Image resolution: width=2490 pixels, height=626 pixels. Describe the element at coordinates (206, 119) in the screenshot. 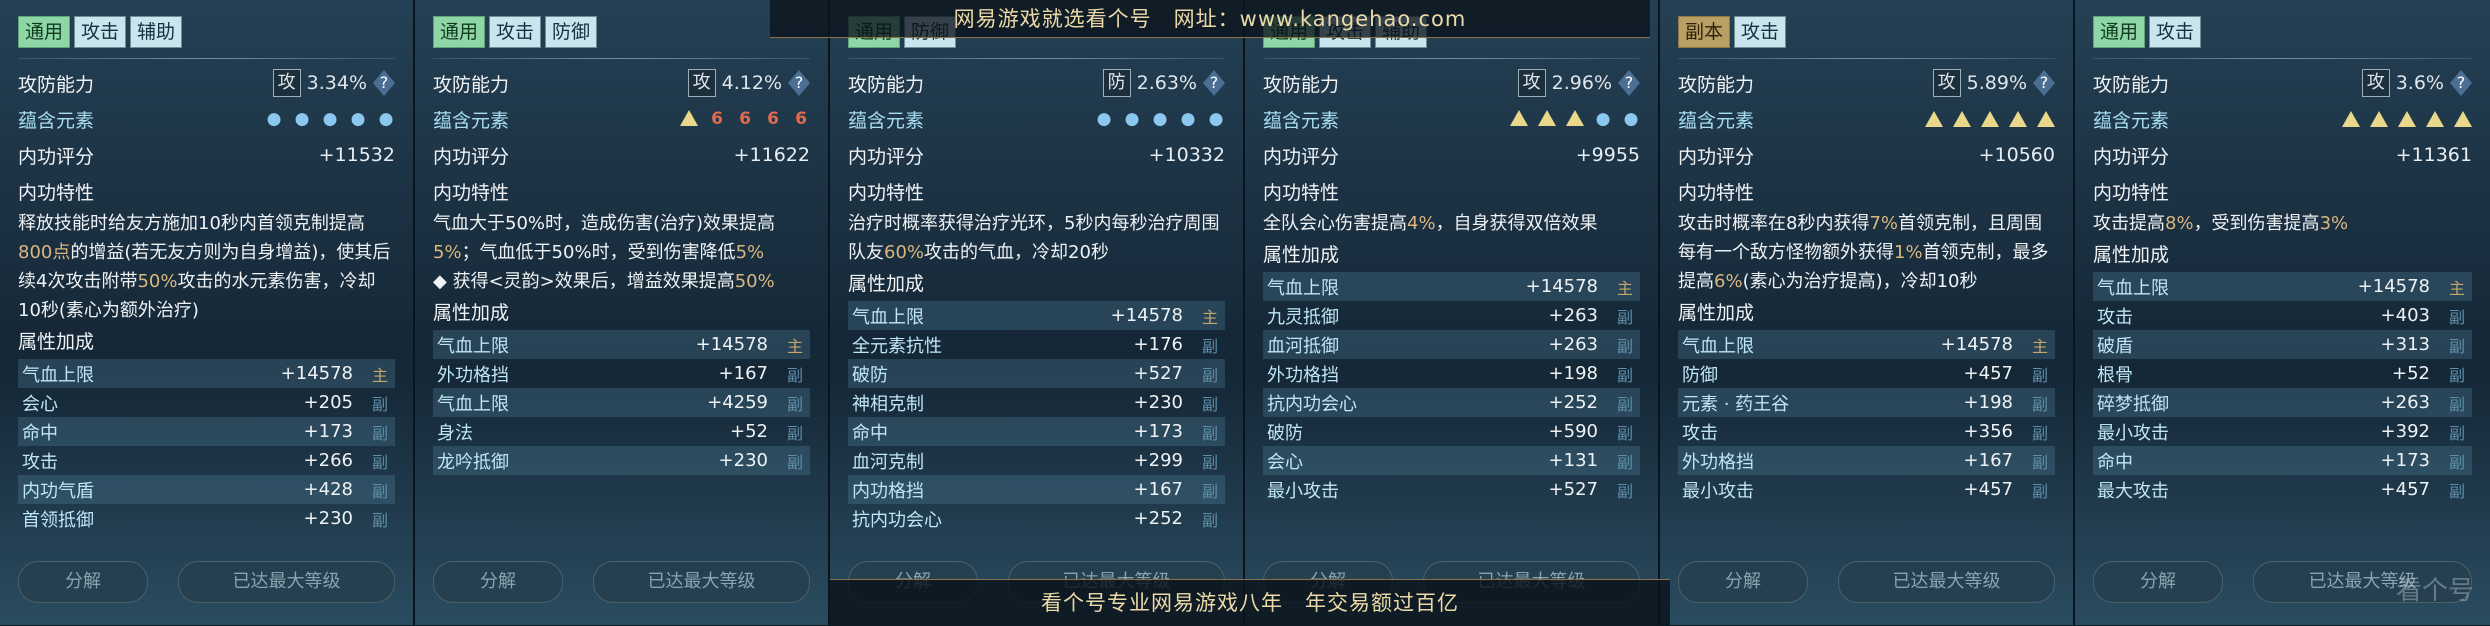

I see `element-row: 蕴含元素●●●●●` at that location.